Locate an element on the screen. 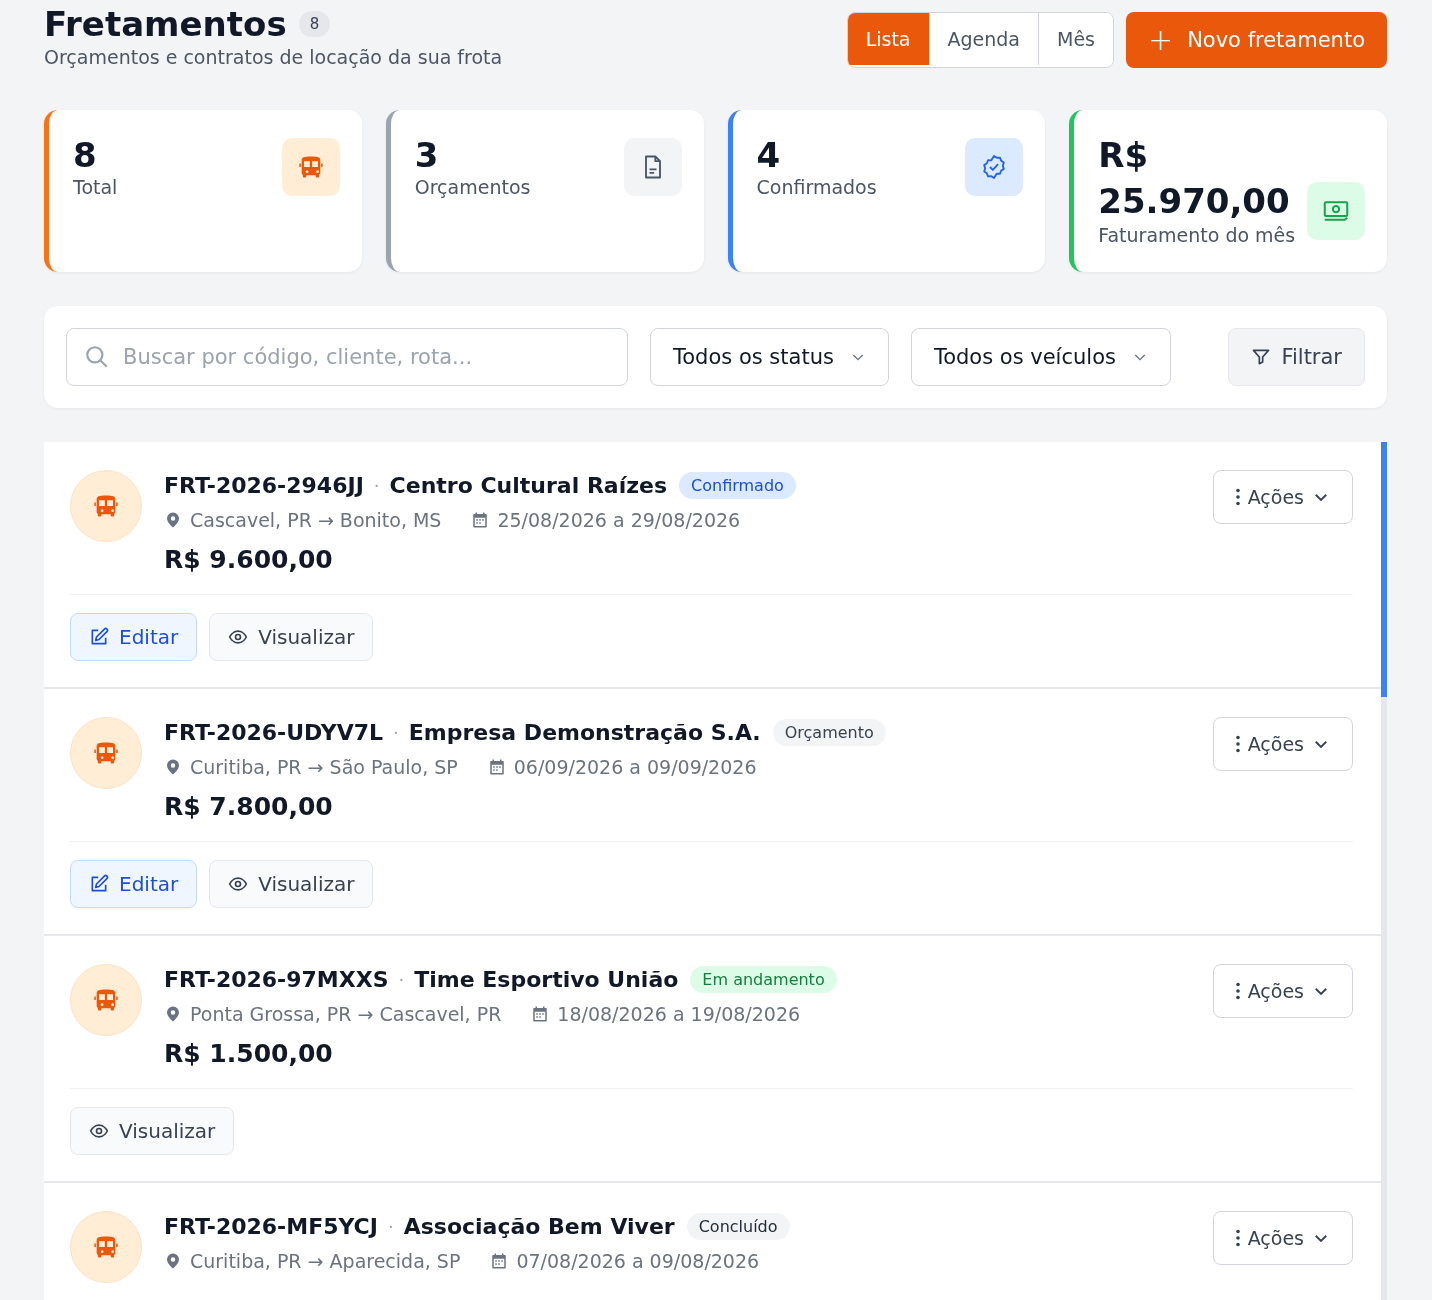 Image resolution: width=1432 pixels, height=1300 pixels. date-range: 25/08/2026 a 29/08/2026 is located at coordinates (619, 520).